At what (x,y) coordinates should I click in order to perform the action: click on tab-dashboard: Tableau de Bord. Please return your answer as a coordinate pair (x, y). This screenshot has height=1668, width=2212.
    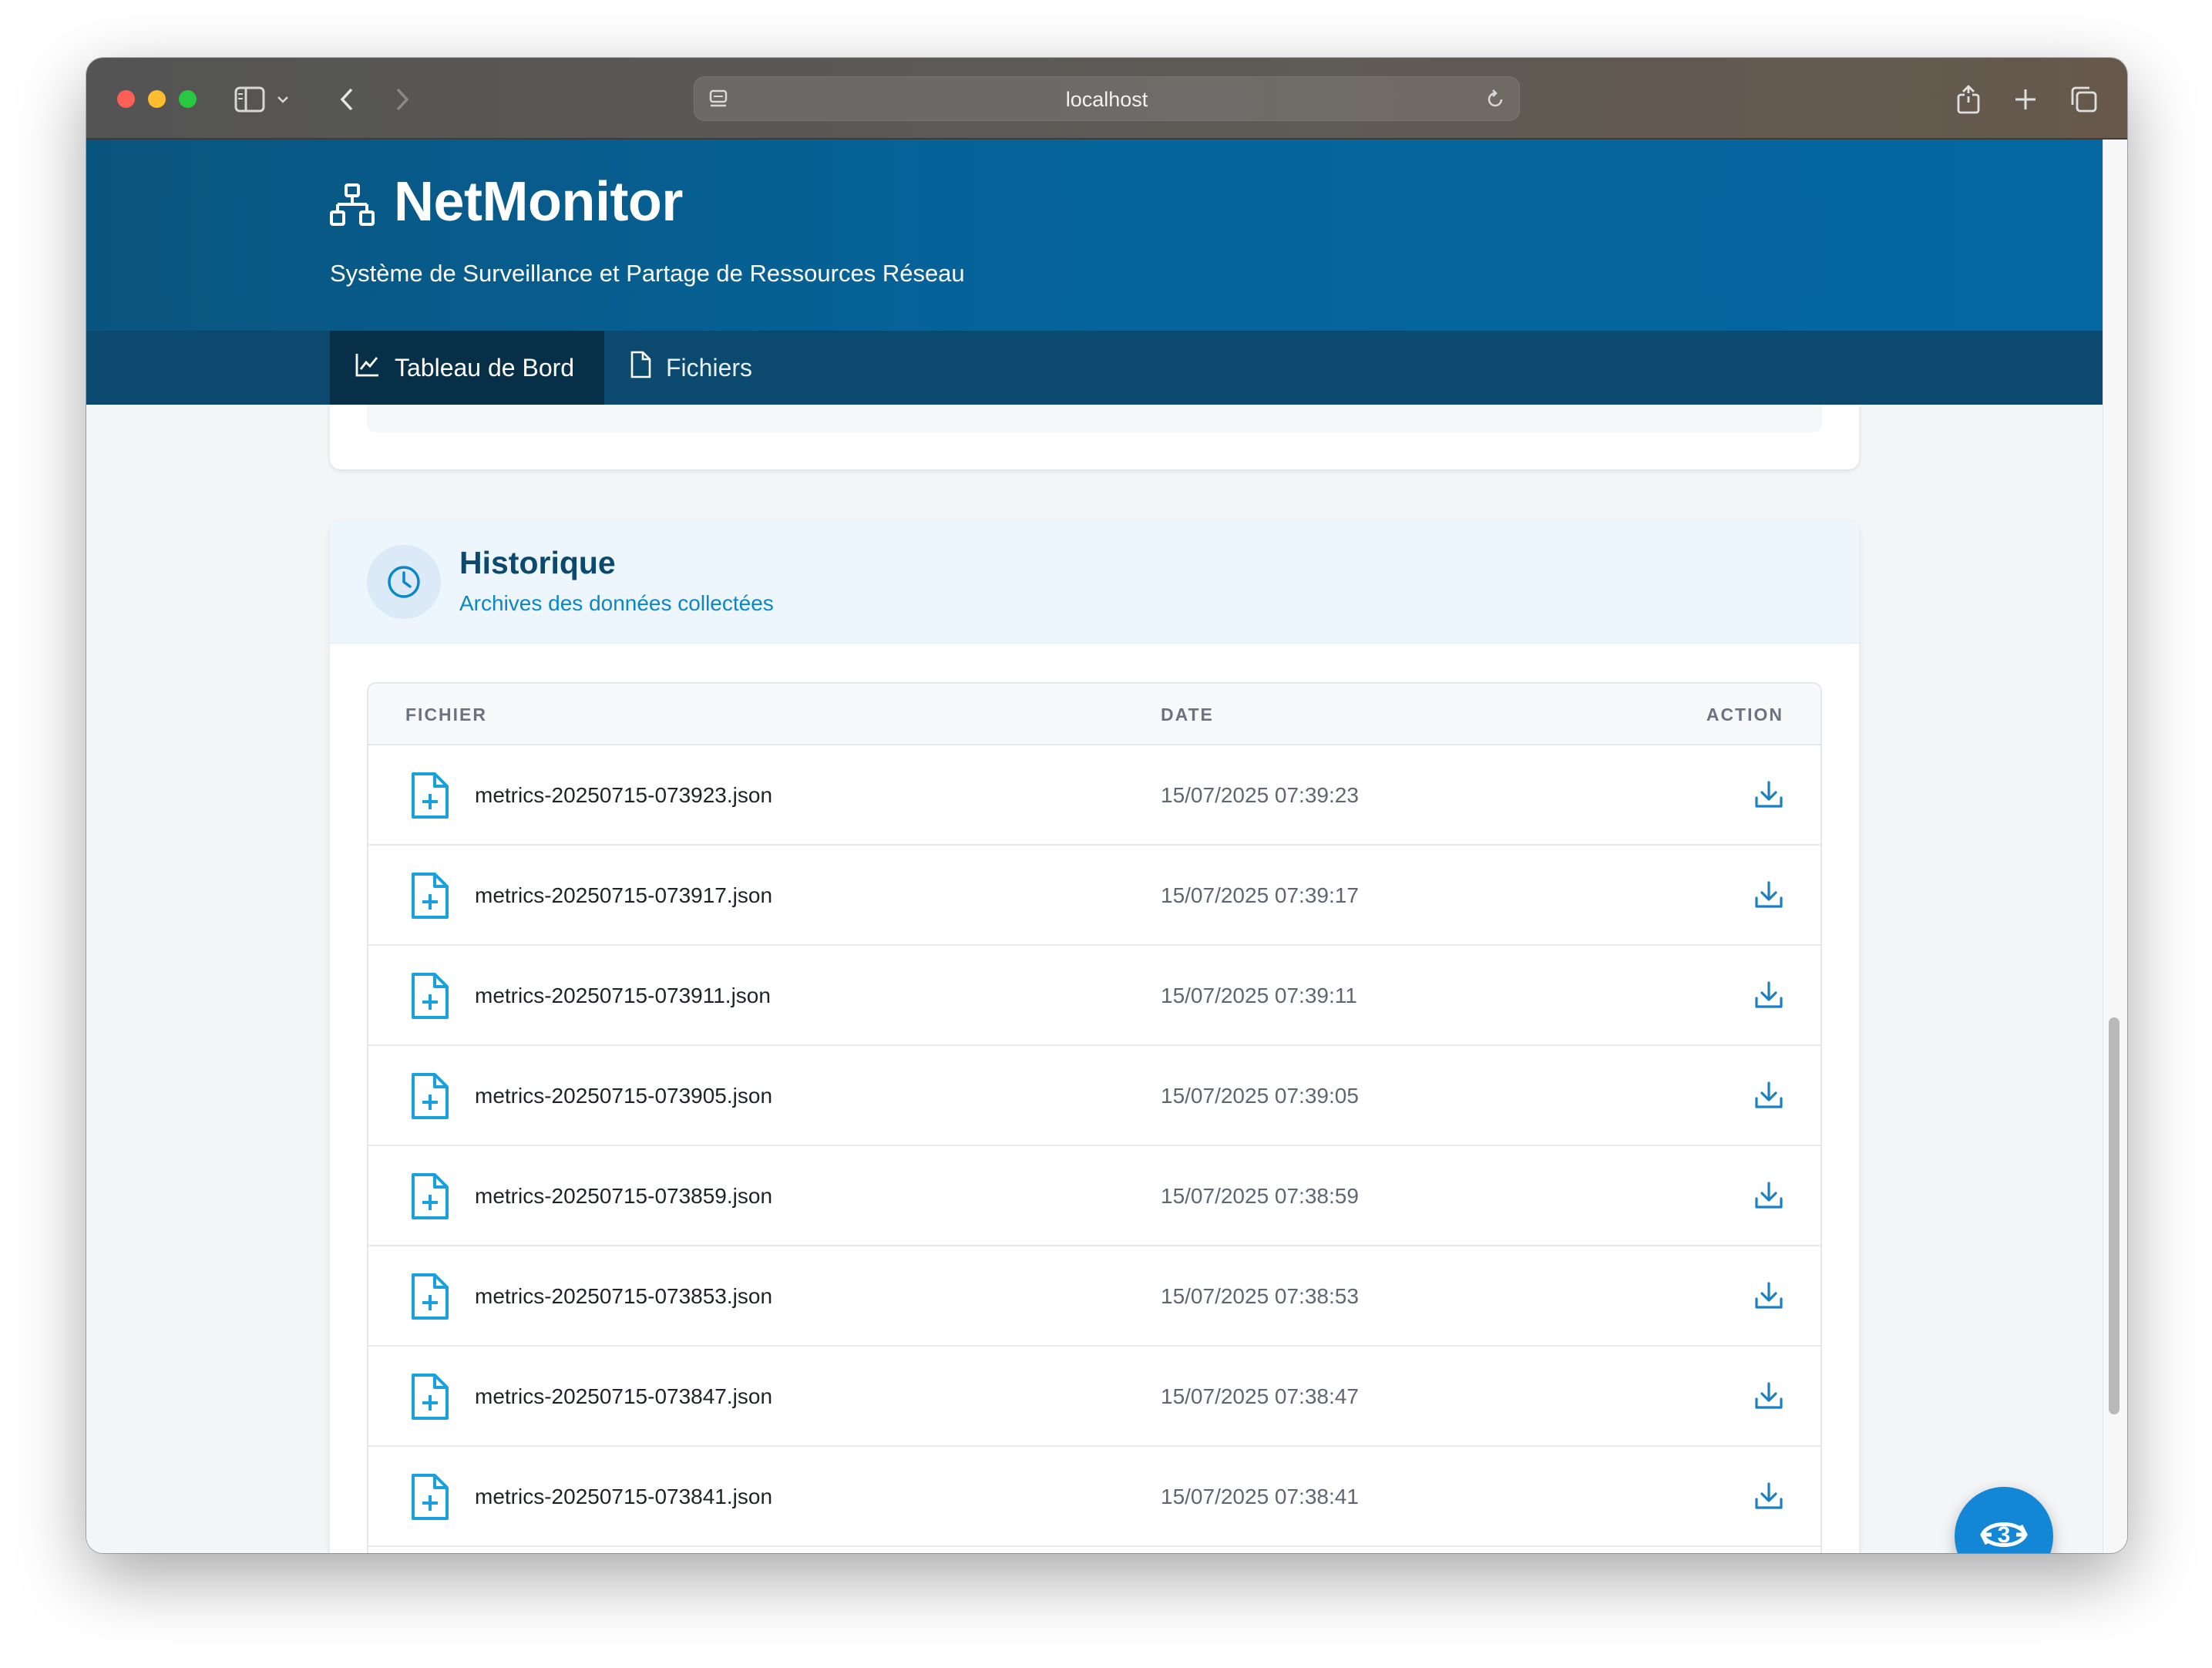
    Looking at the image, I should click on (467, 368).